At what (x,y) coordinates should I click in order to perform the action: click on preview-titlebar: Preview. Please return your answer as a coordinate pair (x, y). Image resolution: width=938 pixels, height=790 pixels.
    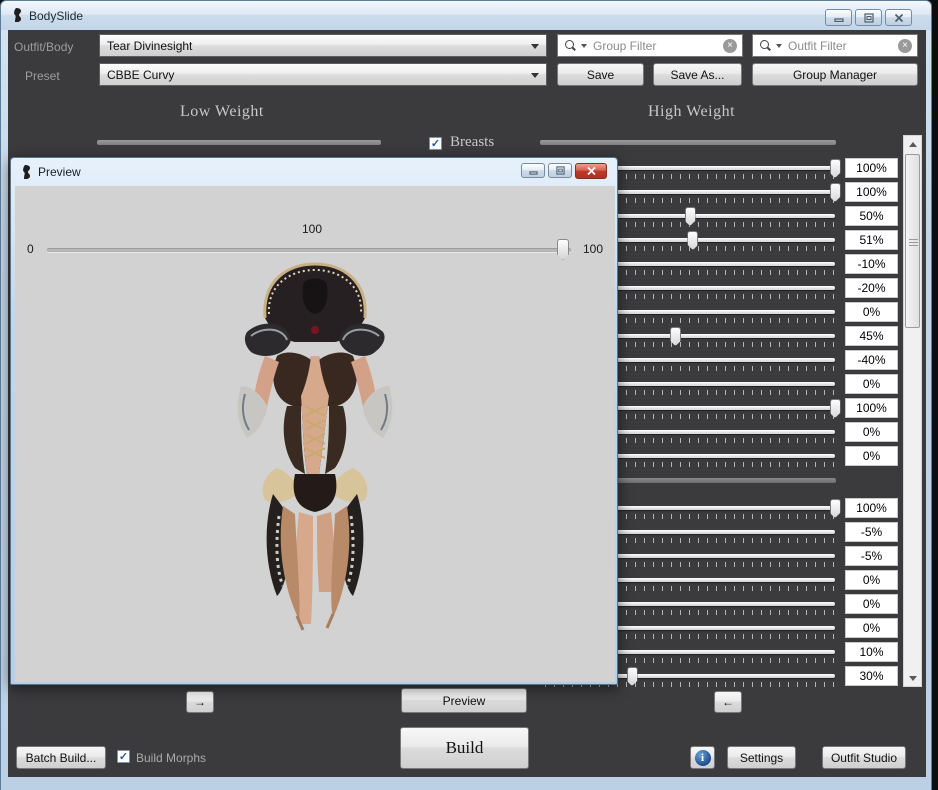
    Looking at the image, I should click on (314, 171).